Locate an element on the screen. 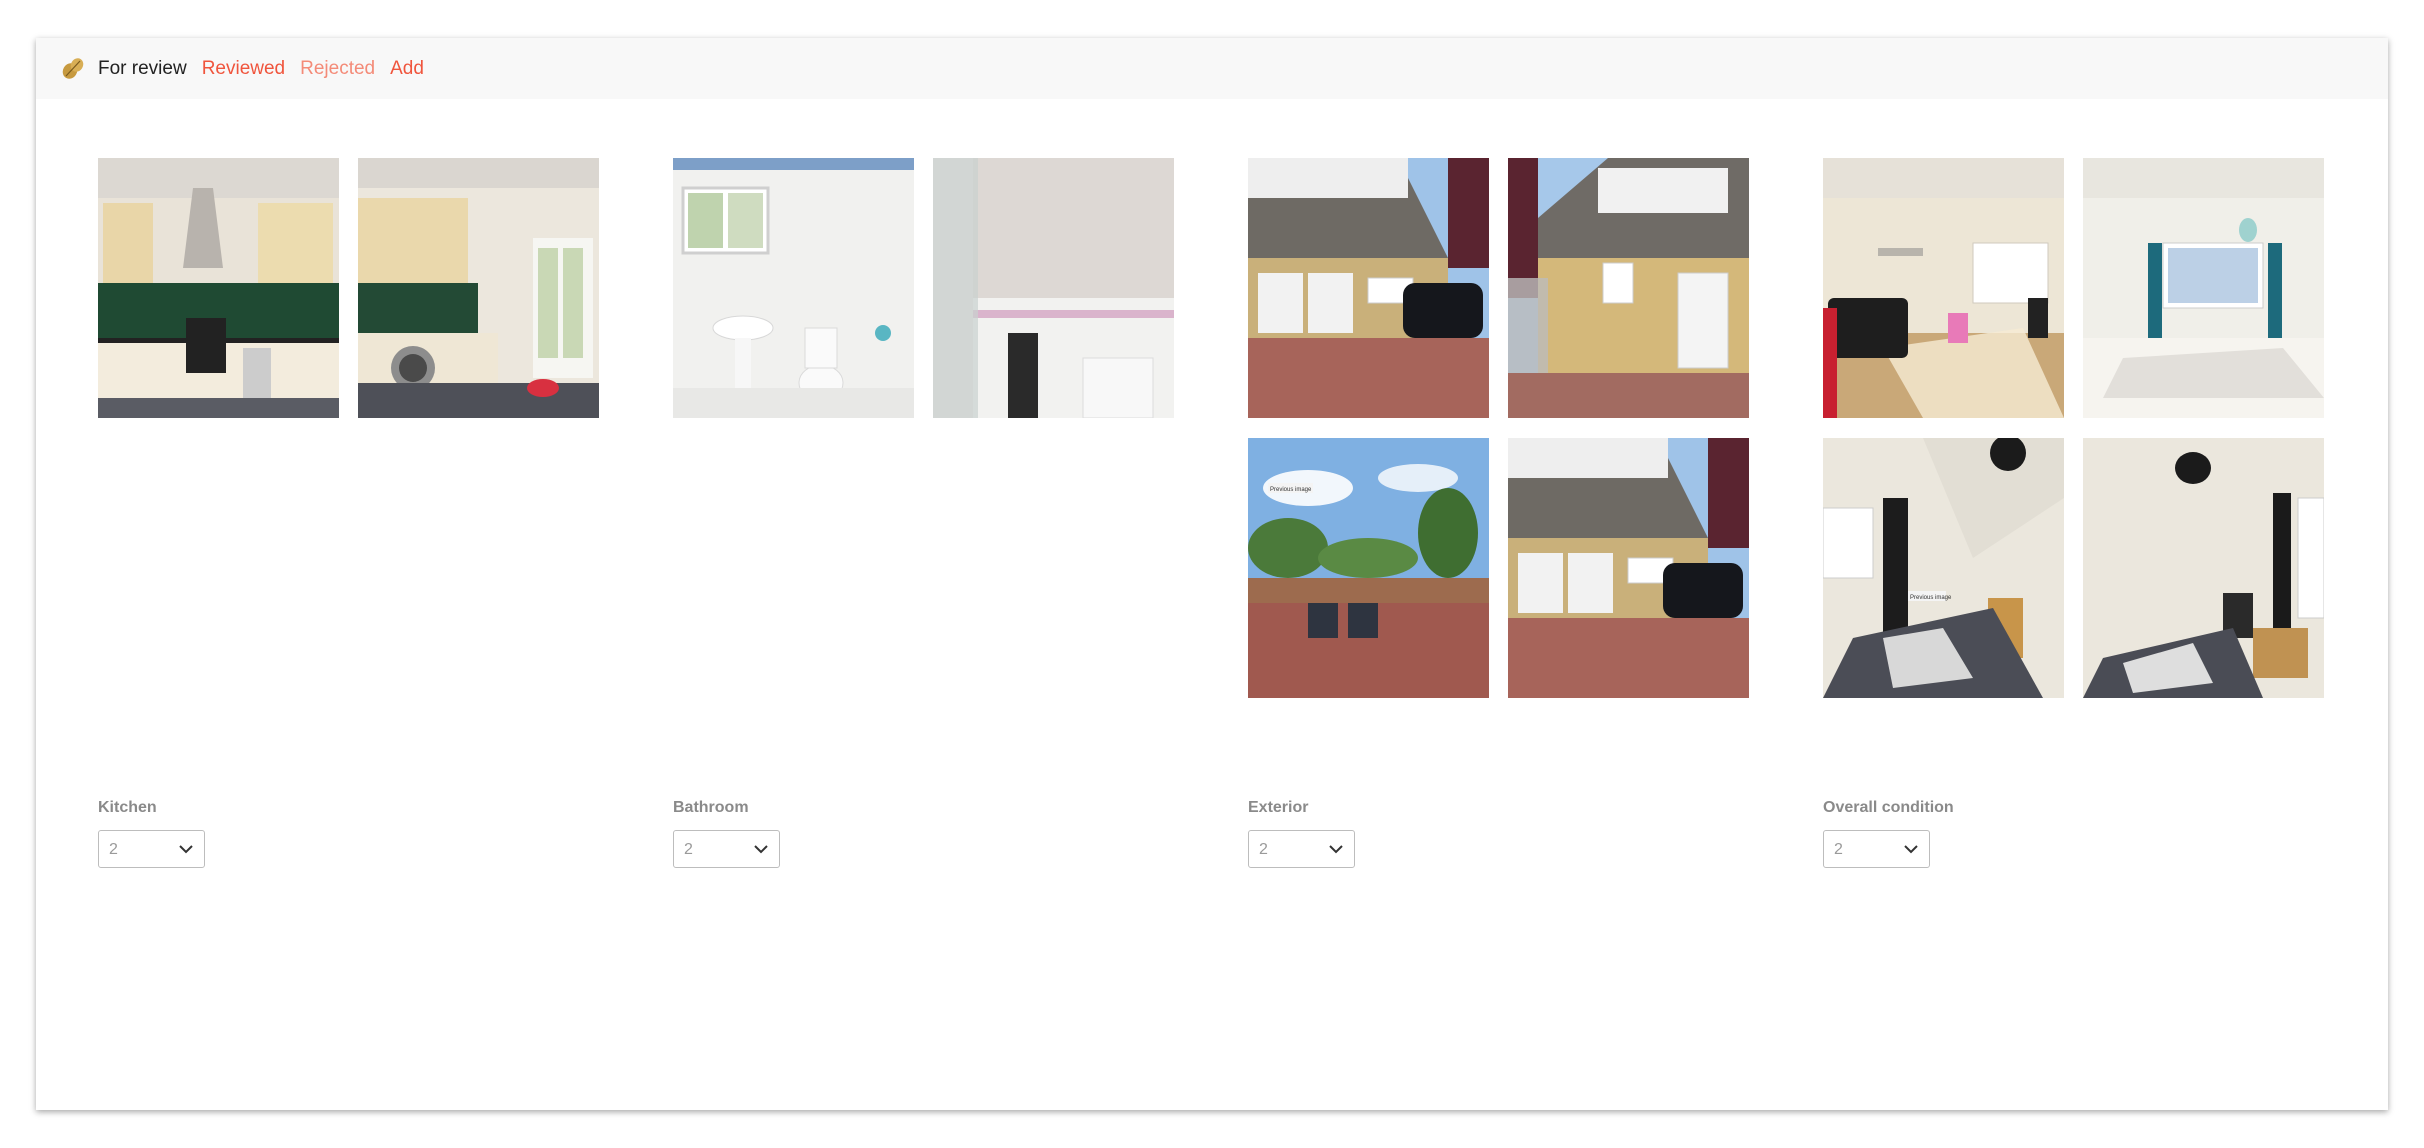 Image resolution: width=2424 pixels, height=1148 pixels. kitchen-label: Kitchen is located at coordinates (127, 807).